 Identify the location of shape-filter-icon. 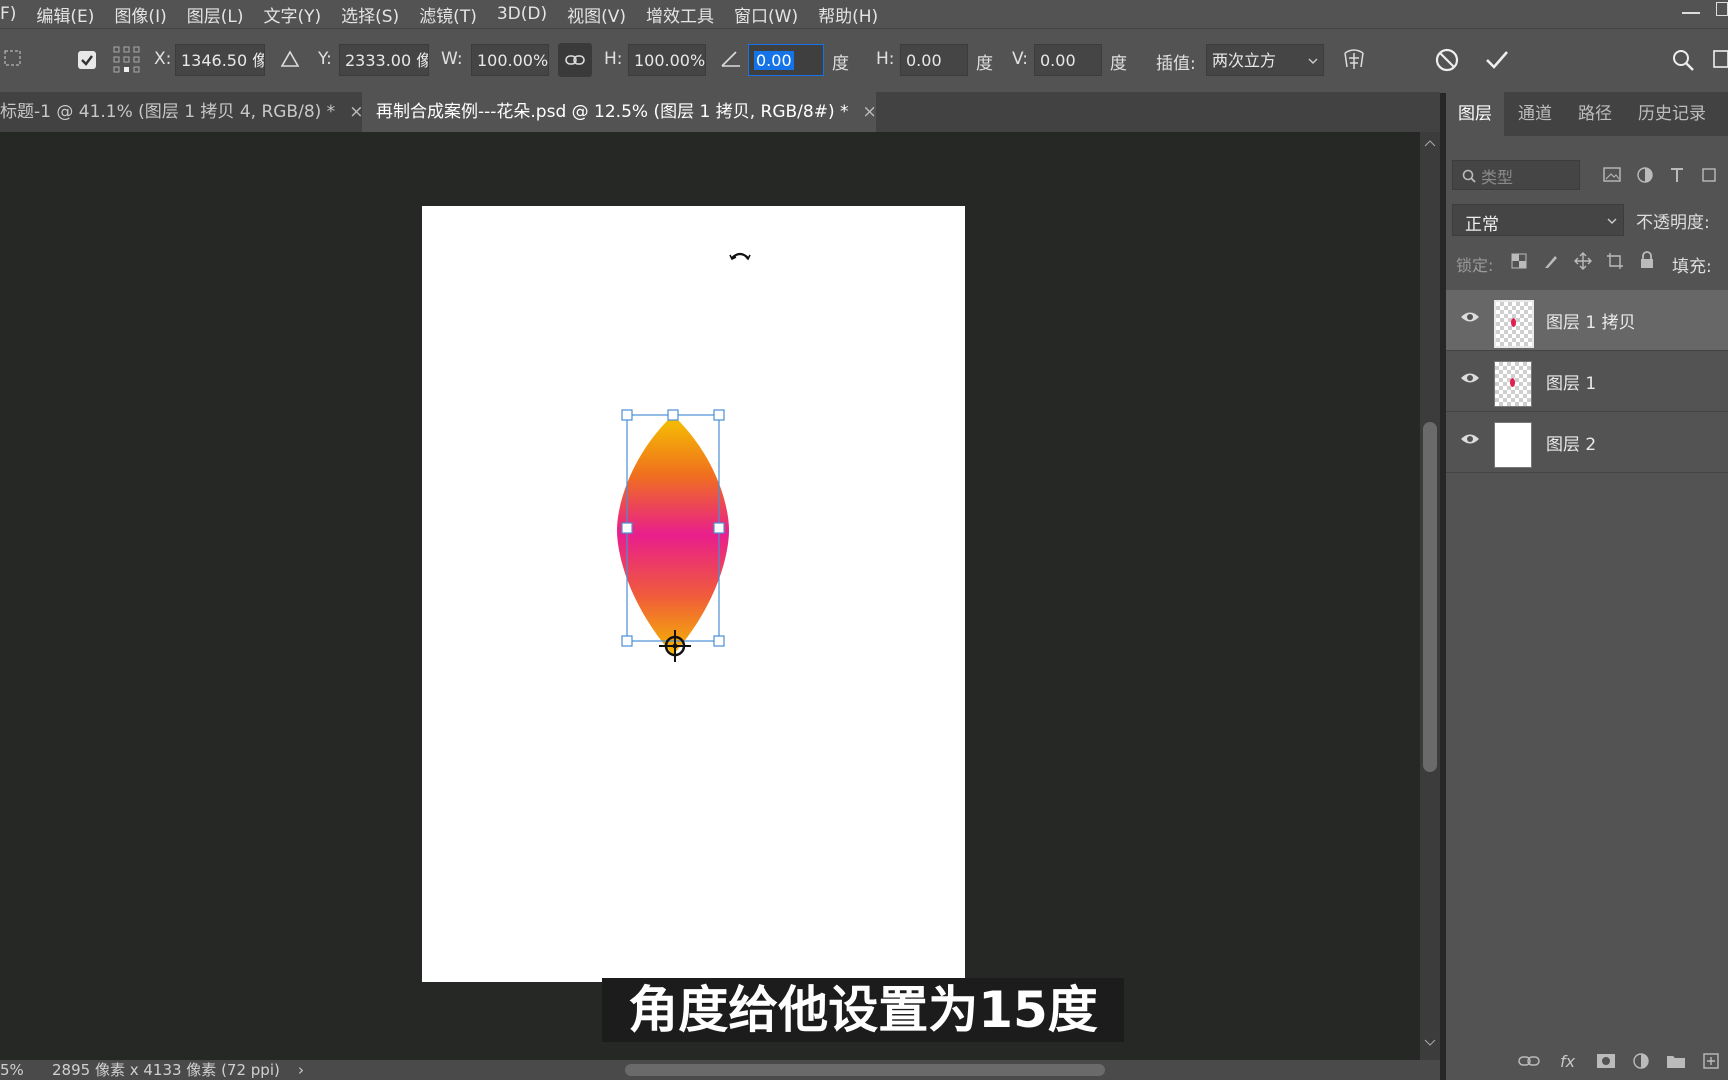
(1709, 175).